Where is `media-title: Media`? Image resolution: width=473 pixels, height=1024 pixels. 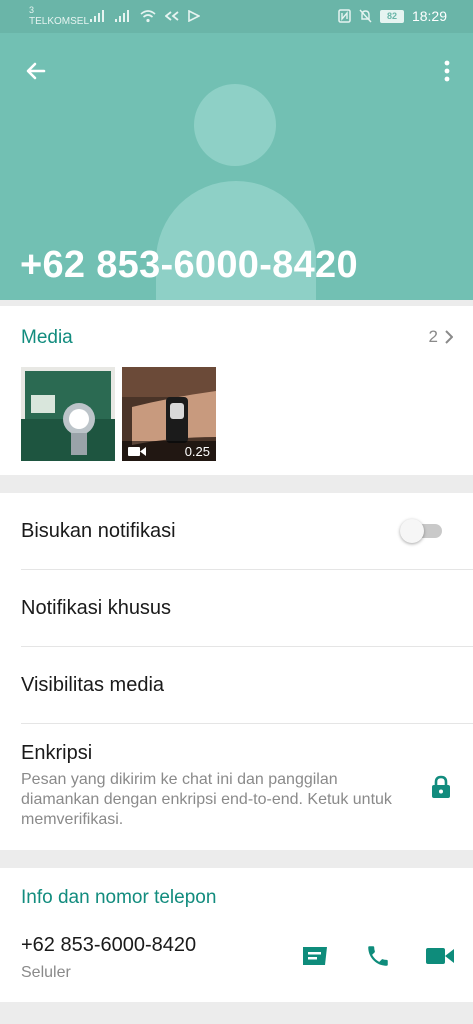
media-title: Media is located at coordinates (47, 337).